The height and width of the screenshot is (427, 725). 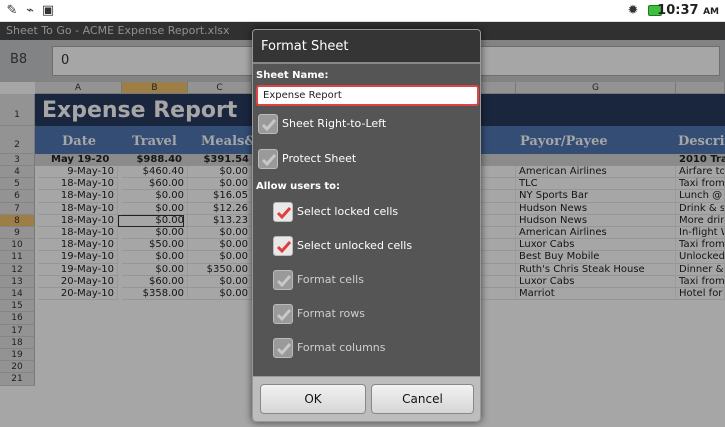 I want to click on allow-users-label: Allow users to:, so click(x=298, y=186).